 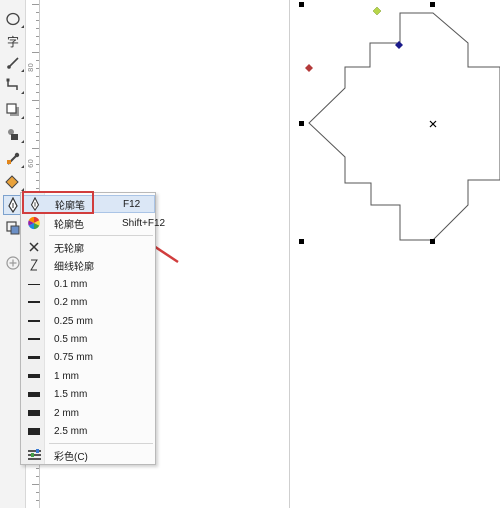 I want to click on connector-icon, so click(x=12, y=84).